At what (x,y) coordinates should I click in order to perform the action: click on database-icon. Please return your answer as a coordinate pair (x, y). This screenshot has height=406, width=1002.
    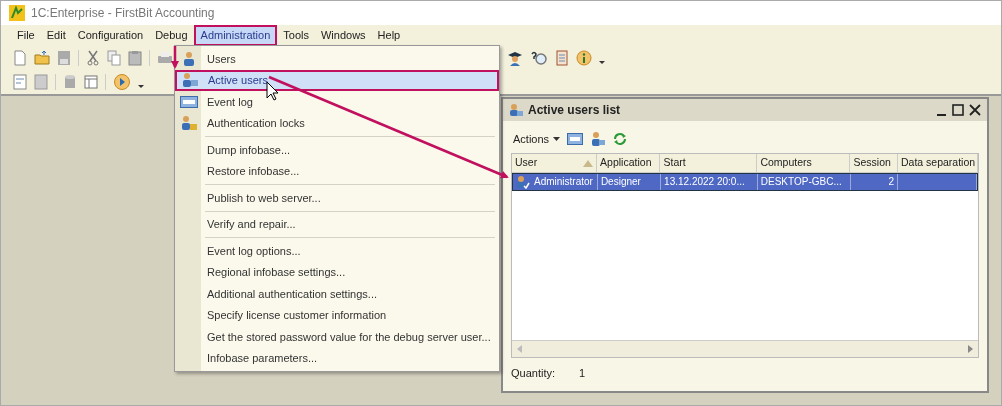
    Looking at the image, I should click on (70, 82).